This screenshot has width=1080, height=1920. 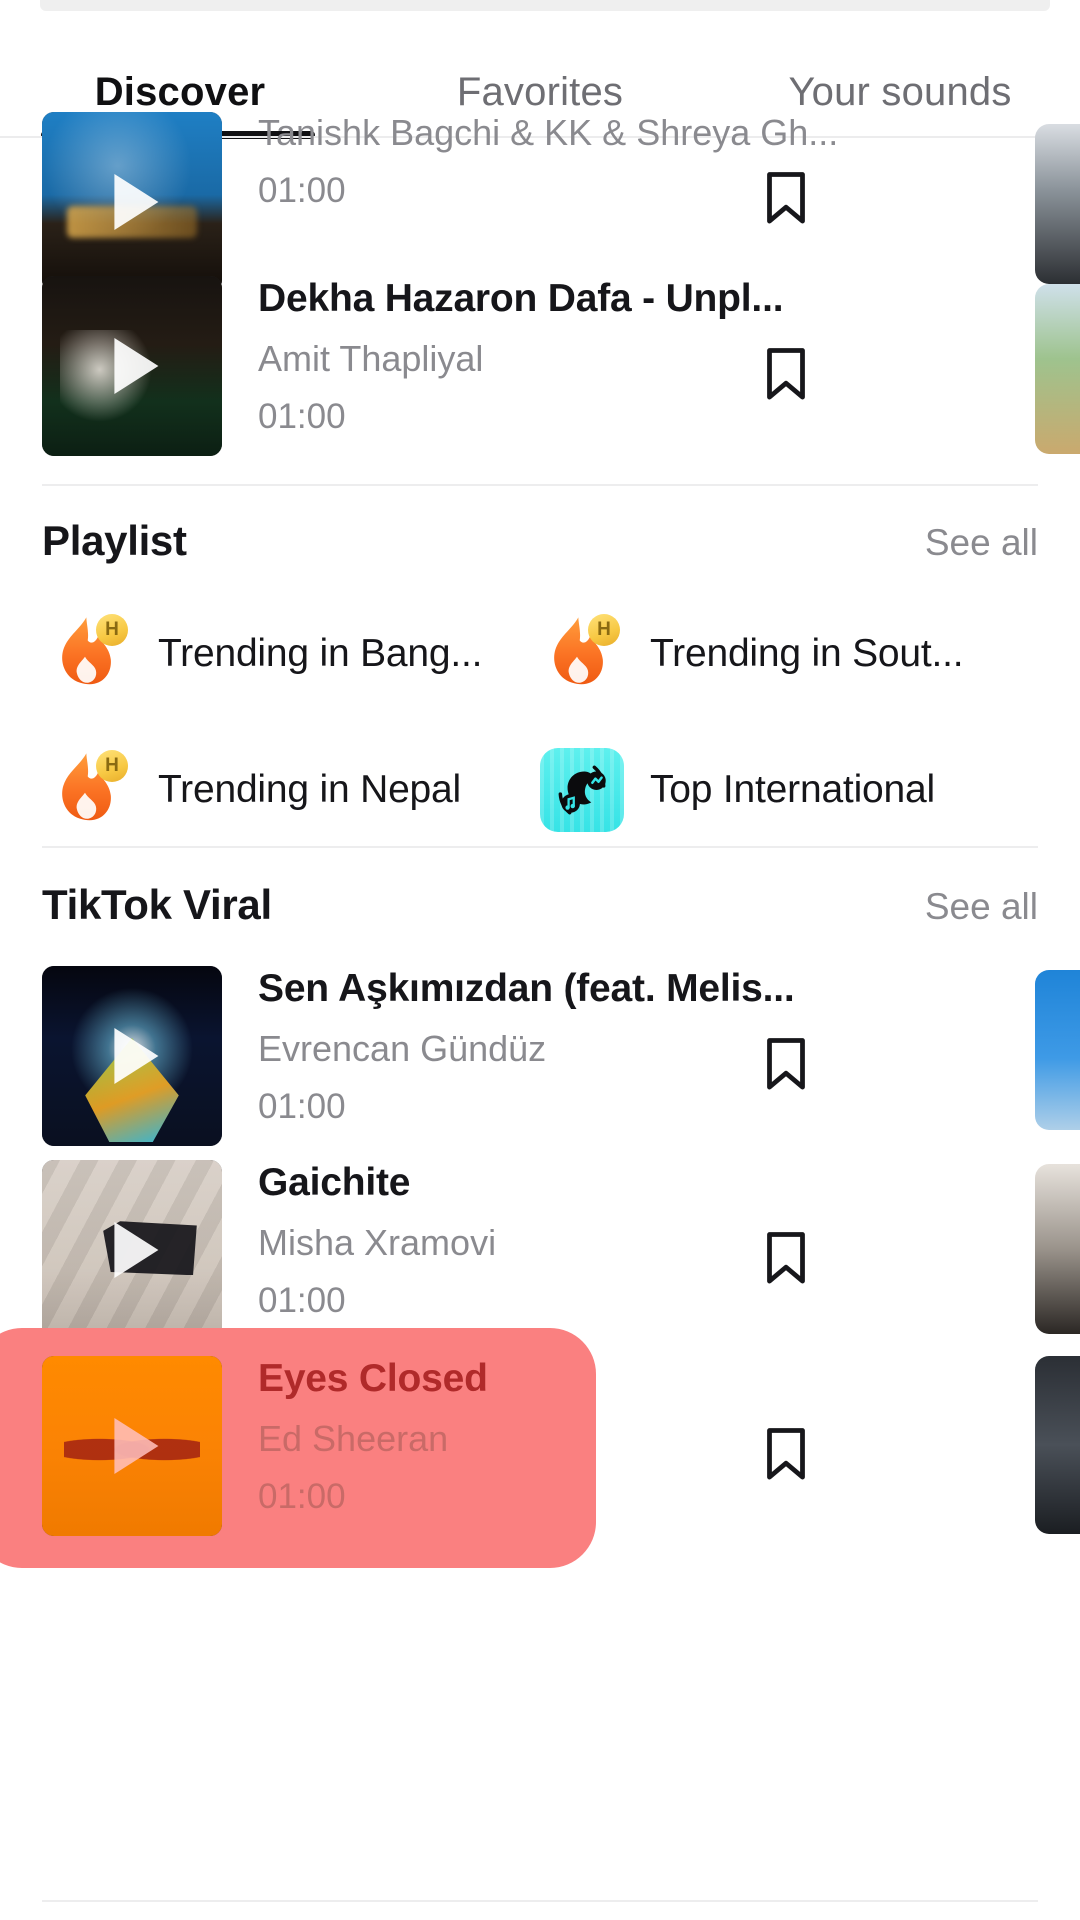 I want to click on viral-see-all-button: See all, so click(x=981, y=906).